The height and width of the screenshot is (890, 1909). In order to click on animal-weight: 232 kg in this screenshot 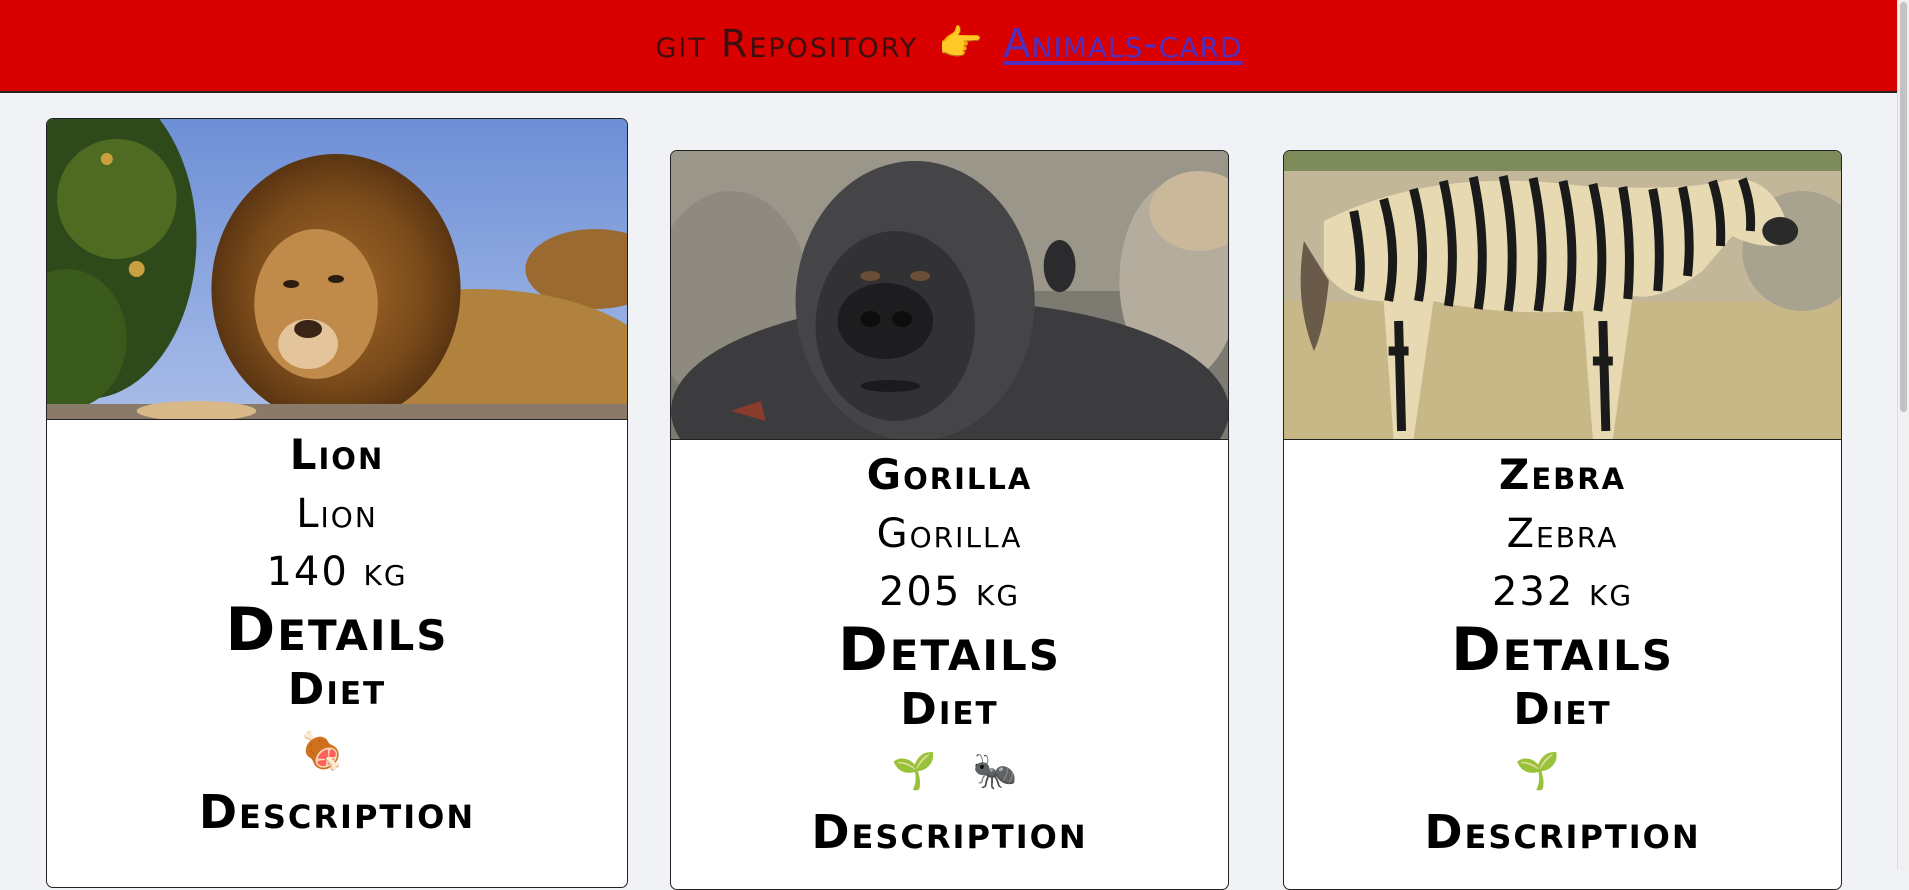, I will do `click(1562, 592)`.